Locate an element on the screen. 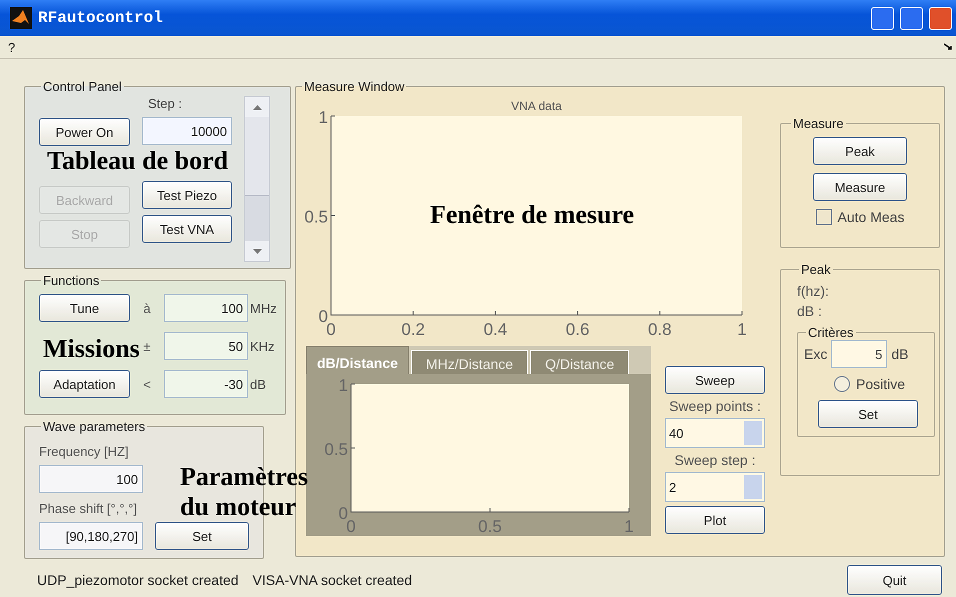 The height and width of the screenshot is (597, 956). field-label: Sweep step : is located at coordinates (715, 460).